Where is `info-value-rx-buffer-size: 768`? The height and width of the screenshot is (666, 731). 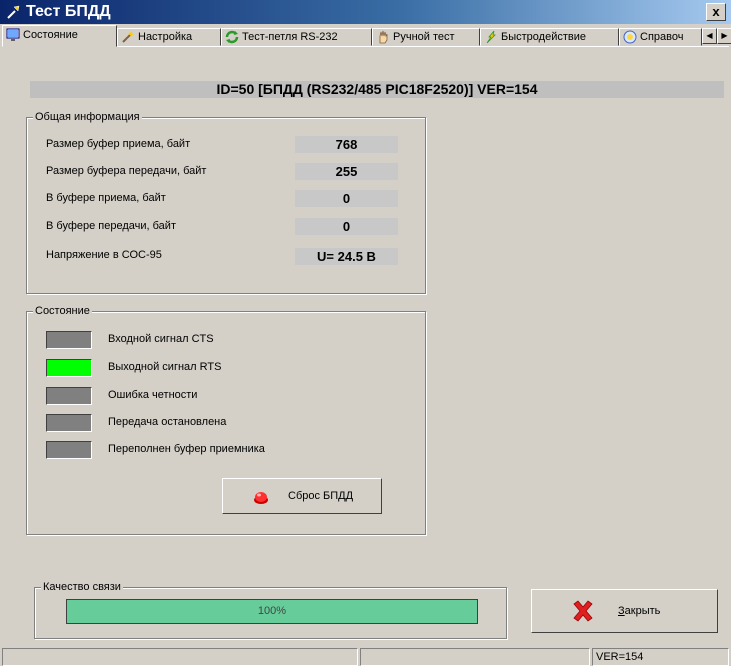 info-value-rx-buffer-size: 768 is located at coordinates (346, 144).